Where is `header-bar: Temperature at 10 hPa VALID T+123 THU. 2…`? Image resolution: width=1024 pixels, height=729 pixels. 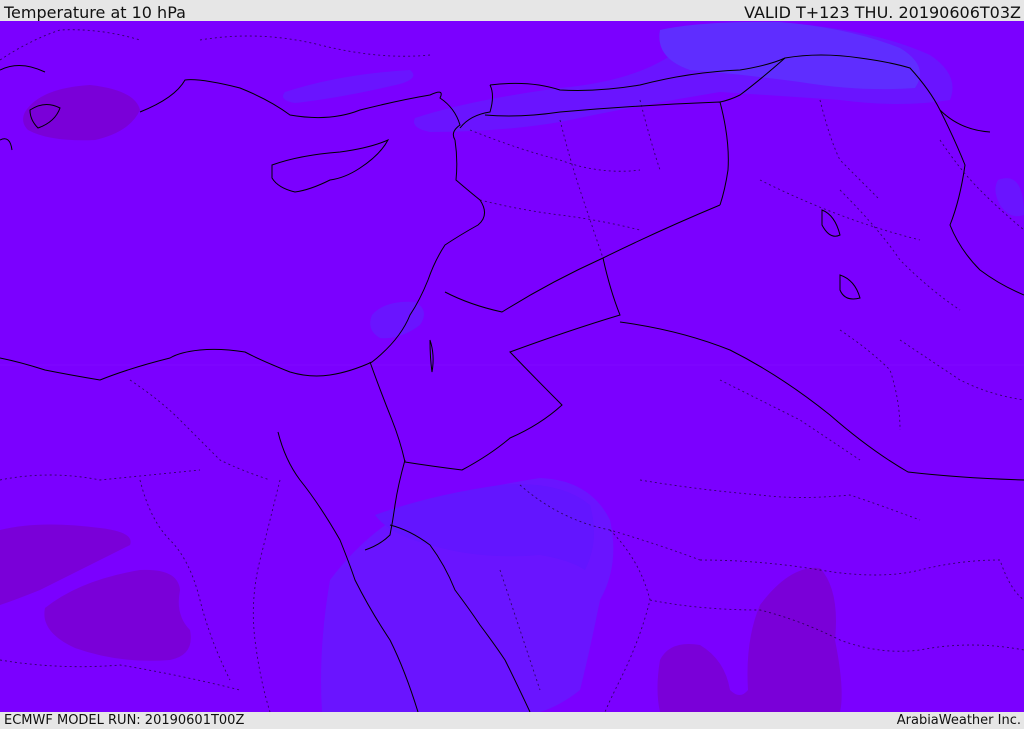 header-bar: Temperature at 10 hPa VALID T+123 THU. 2… is located at coordinates (512, 11).